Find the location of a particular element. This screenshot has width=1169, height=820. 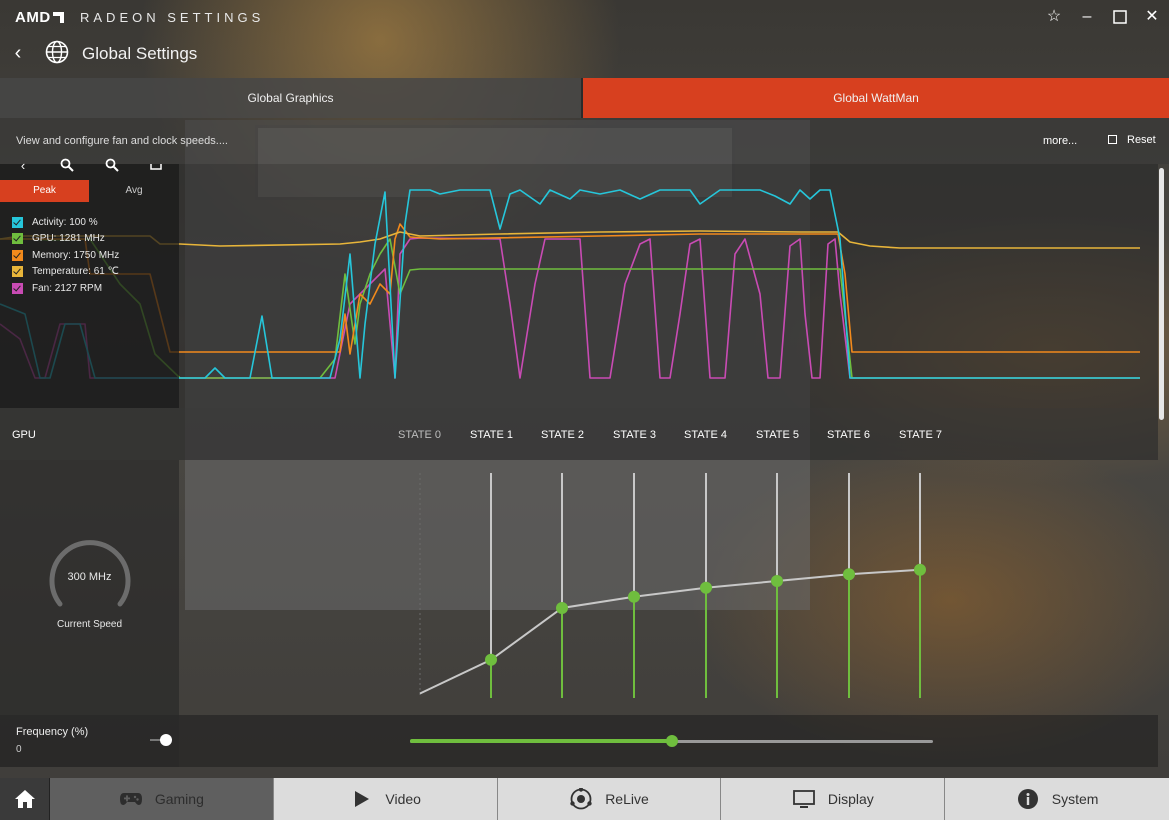

legend-label: GPU: 1281 MHz is located at coordinates (68, 239).